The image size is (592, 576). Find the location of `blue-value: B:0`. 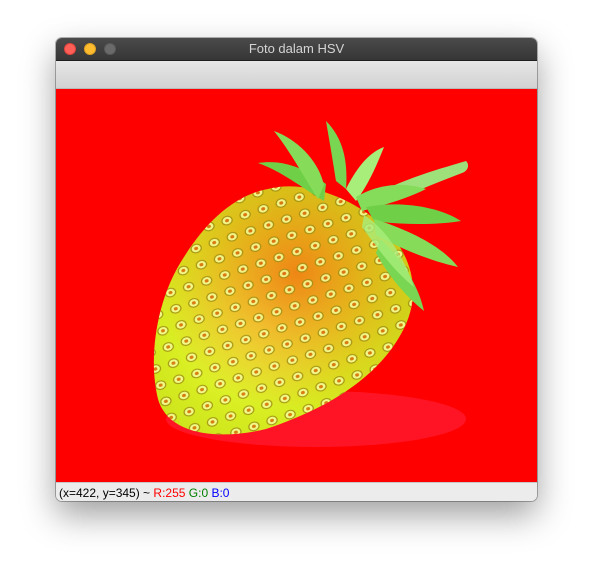

blue-value: B:0 is located at coordinates (220, 493).